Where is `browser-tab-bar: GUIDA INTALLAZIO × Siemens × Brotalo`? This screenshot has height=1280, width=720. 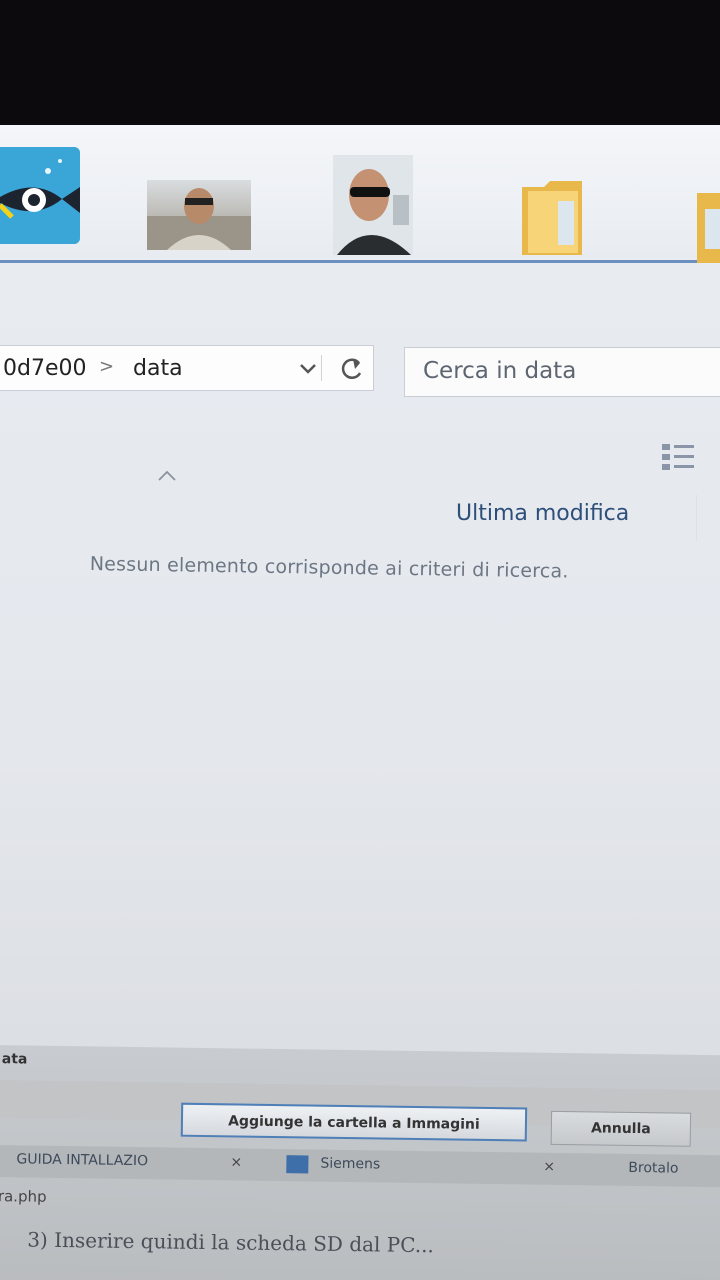 browser-tab-bar: GUIDA INTALLAZIO × Siemens × Brotalo is located at coordinates (360, 1166).